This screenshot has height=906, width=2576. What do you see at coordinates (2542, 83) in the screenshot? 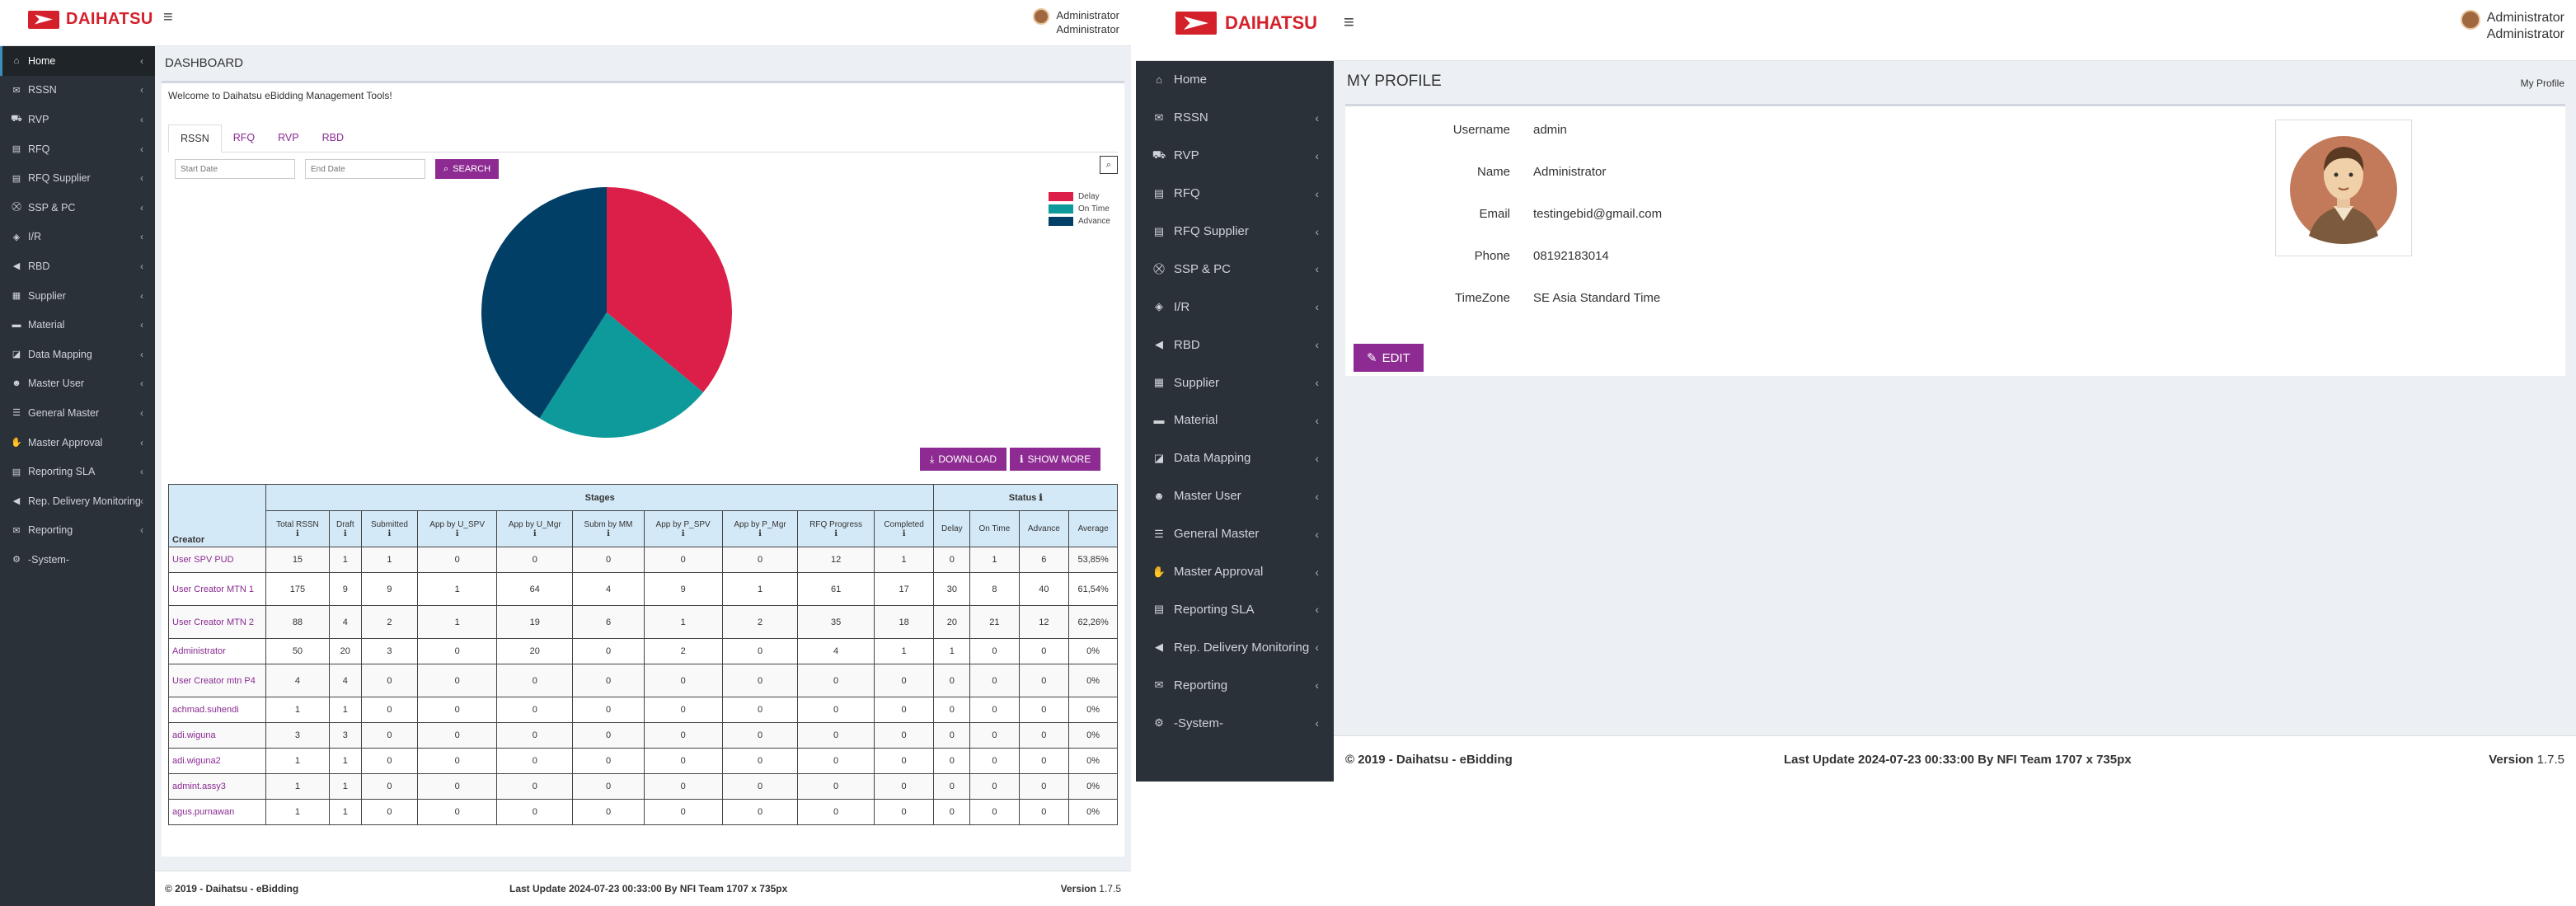
I see `breadcrumb: My Profile` at bounding box center [2542, 83].